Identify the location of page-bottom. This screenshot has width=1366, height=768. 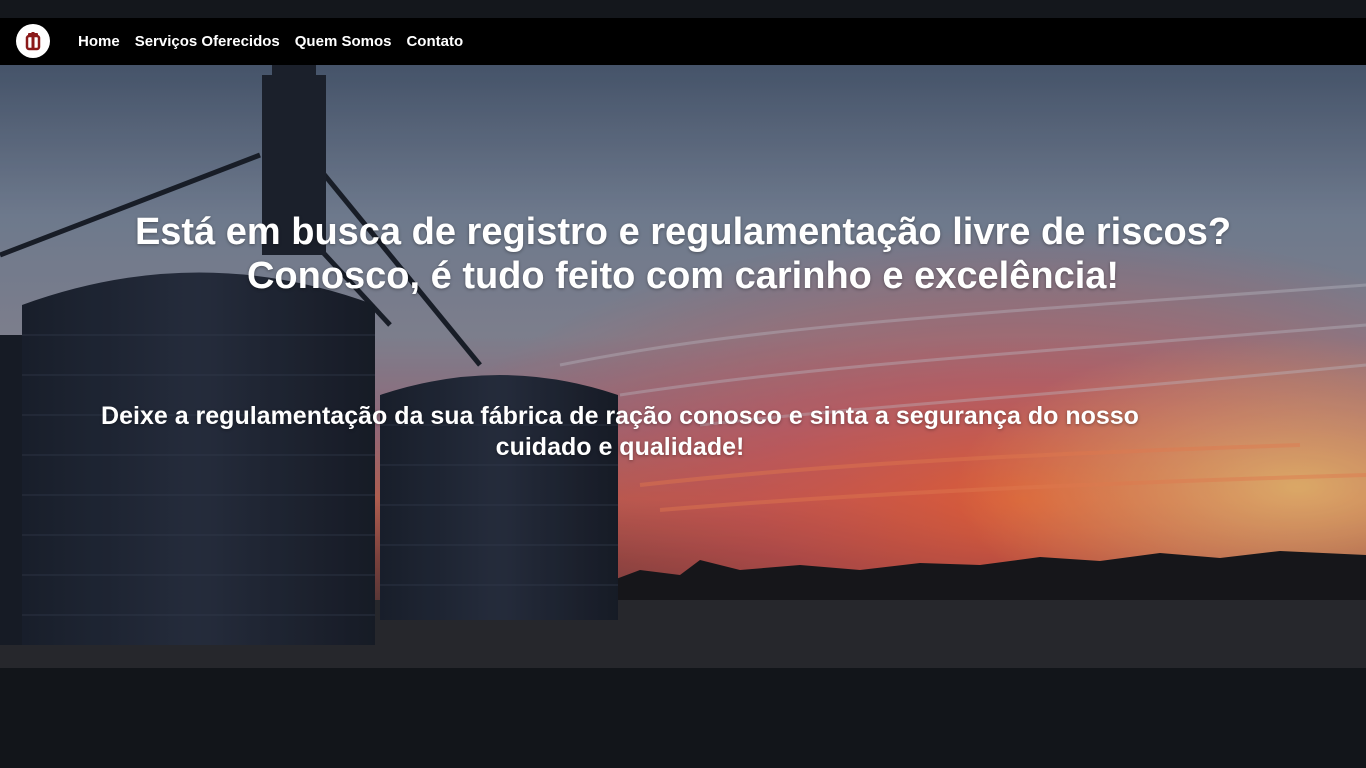
(683, 718).